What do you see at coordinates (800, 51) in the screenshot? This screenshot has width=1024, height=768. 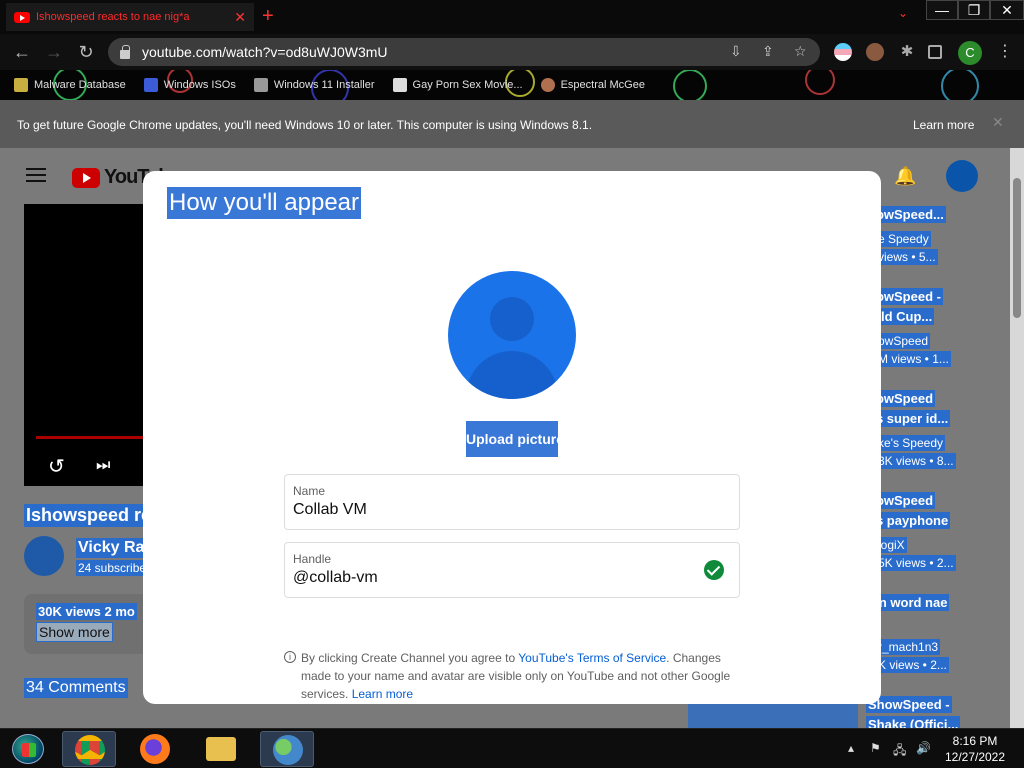 I see `bookmark-star-icon: ☆` at bounding box center [800, 51].